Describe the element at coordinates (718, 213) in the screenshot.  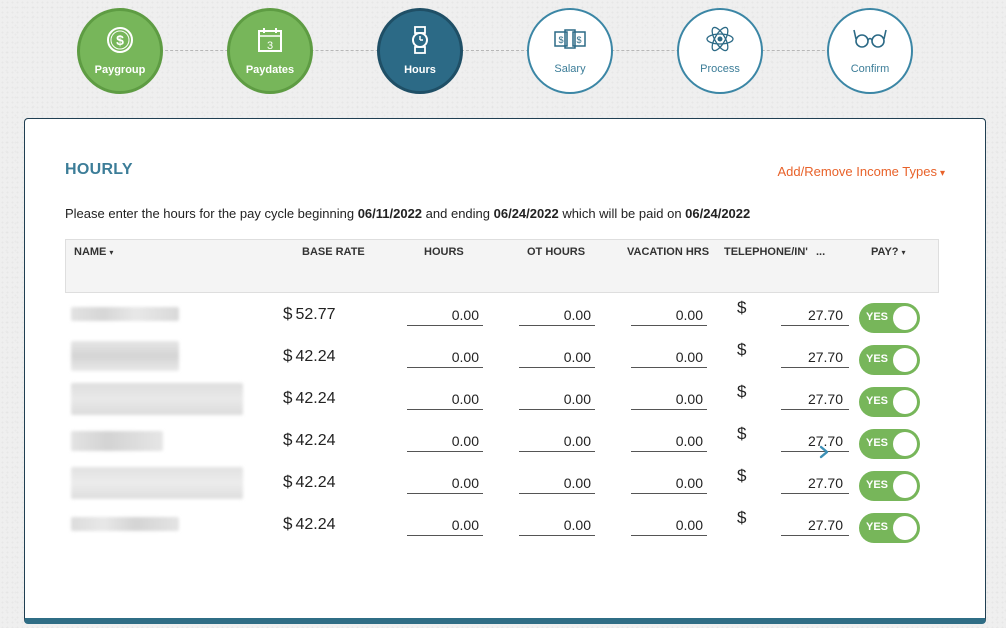
I see `pay-date: 06/24/2022` at that location.